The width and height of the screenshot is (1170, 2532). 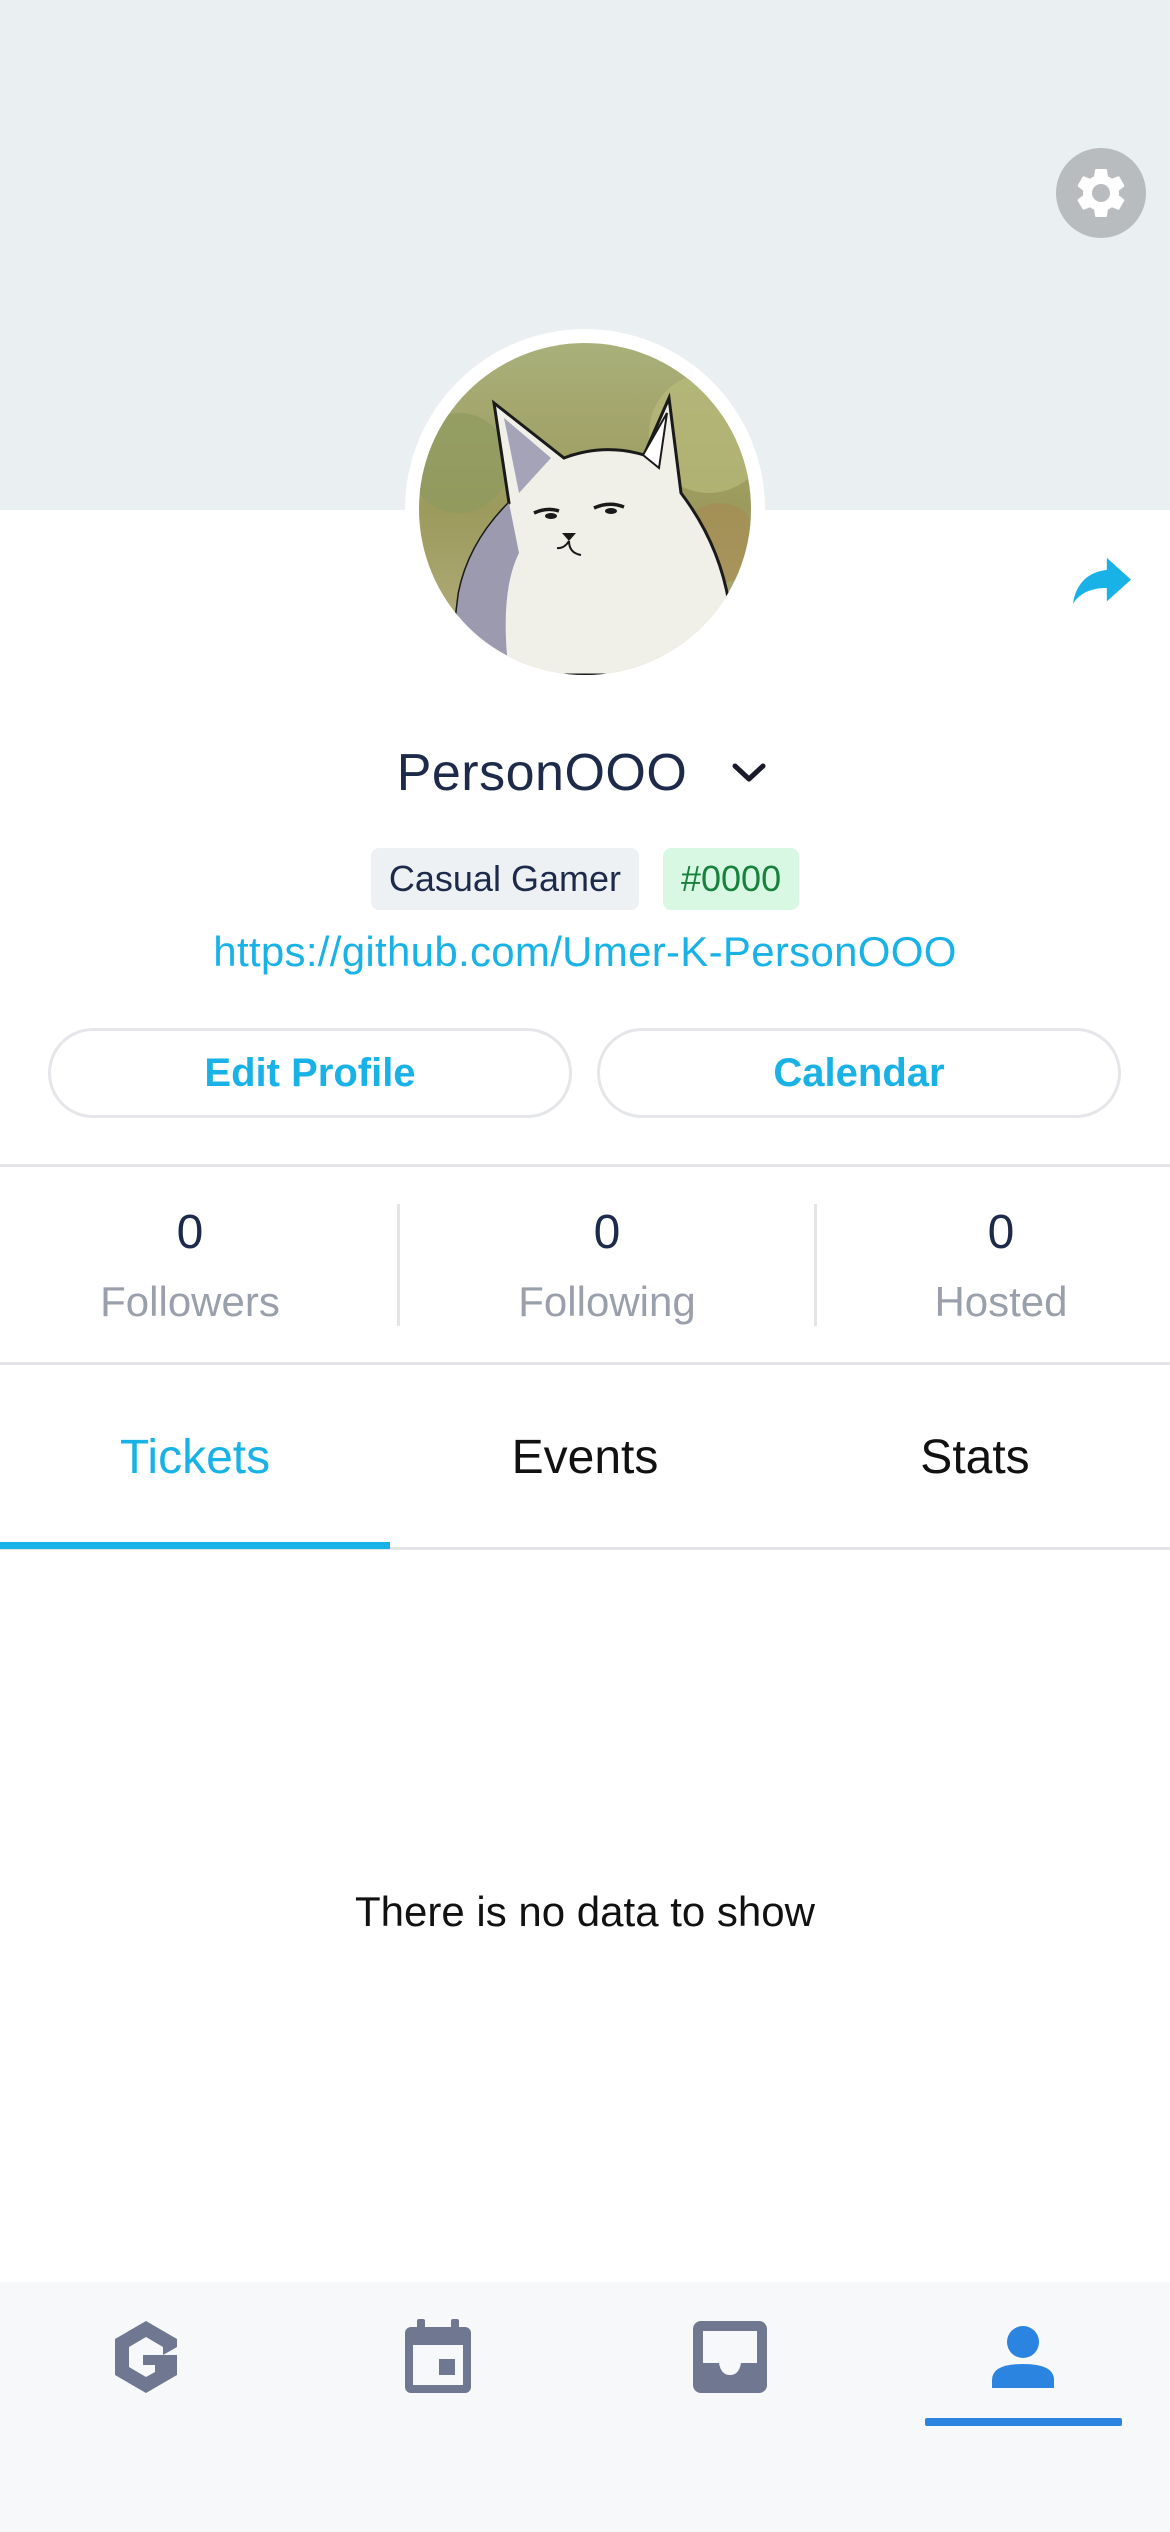 I want to click on profile-badges: Casual Gamer #0000, so click(x=585, y=879).